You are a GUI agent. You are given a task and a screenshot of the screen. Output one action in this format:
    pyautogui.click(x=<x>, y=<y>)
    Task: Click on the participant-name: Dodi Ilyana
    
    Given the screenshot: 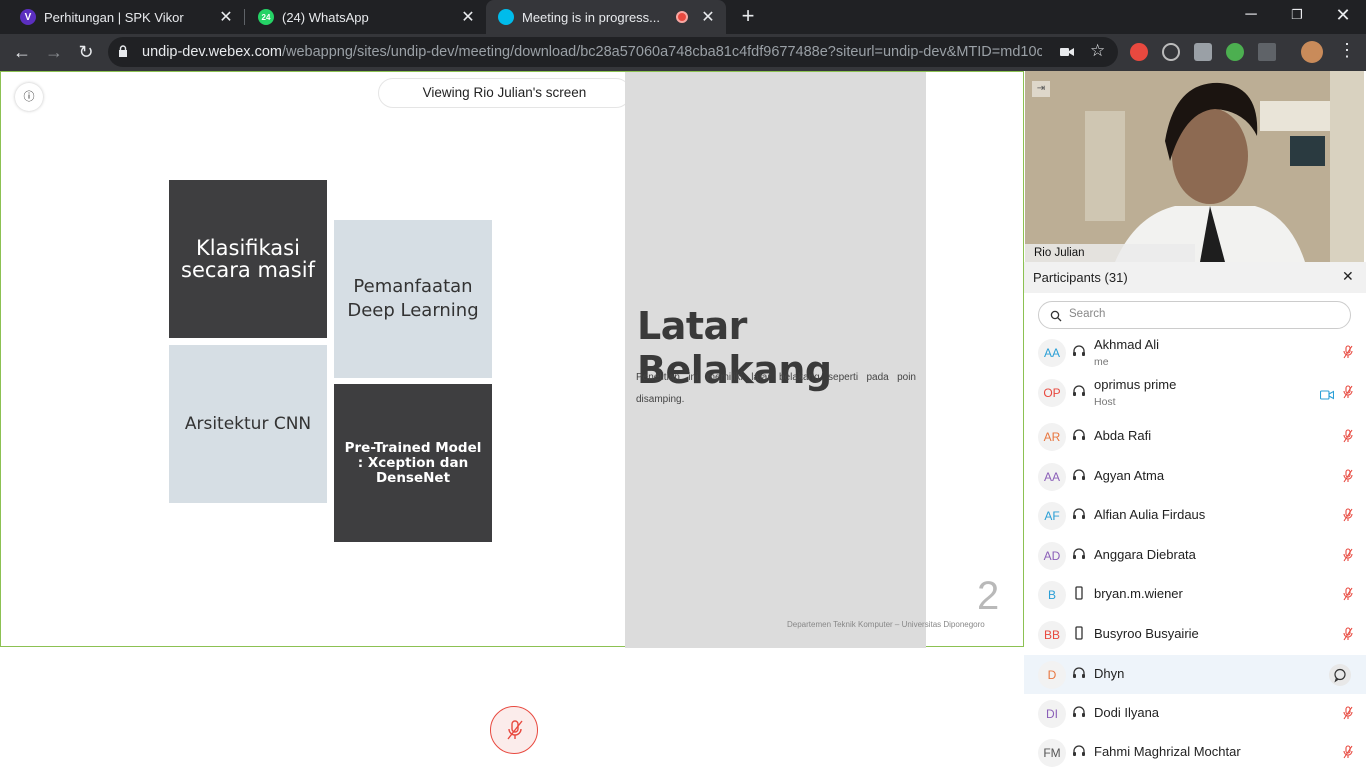 What is the action you would take?
    pyautogui.click(x=1127, y=712)
    